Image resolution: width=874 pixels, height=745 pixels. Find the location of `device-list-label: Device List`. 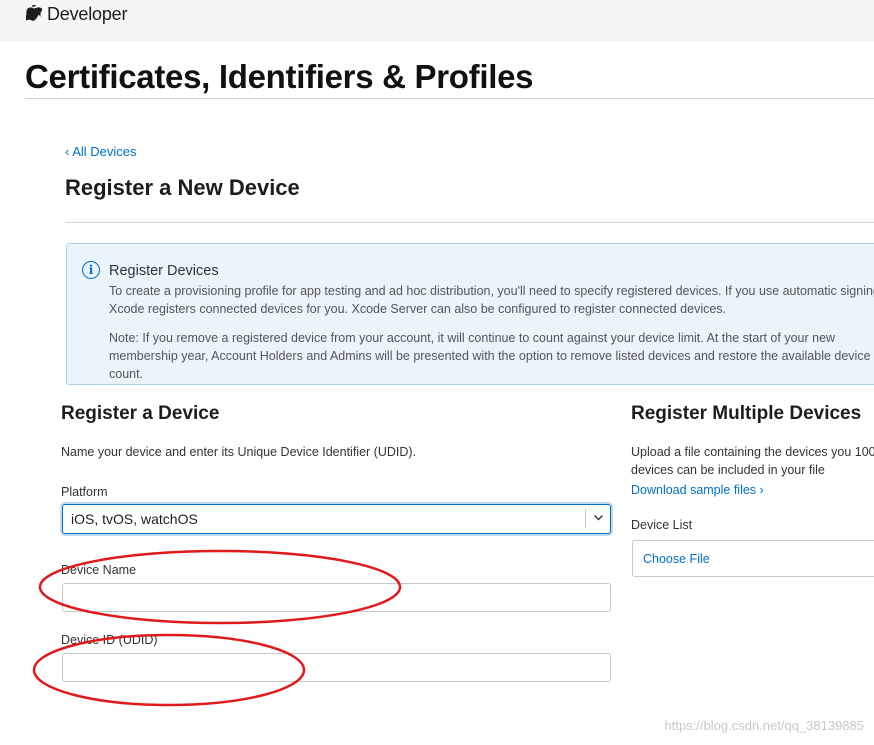

device-list-label: Device List is located at coordinates (662, 525).